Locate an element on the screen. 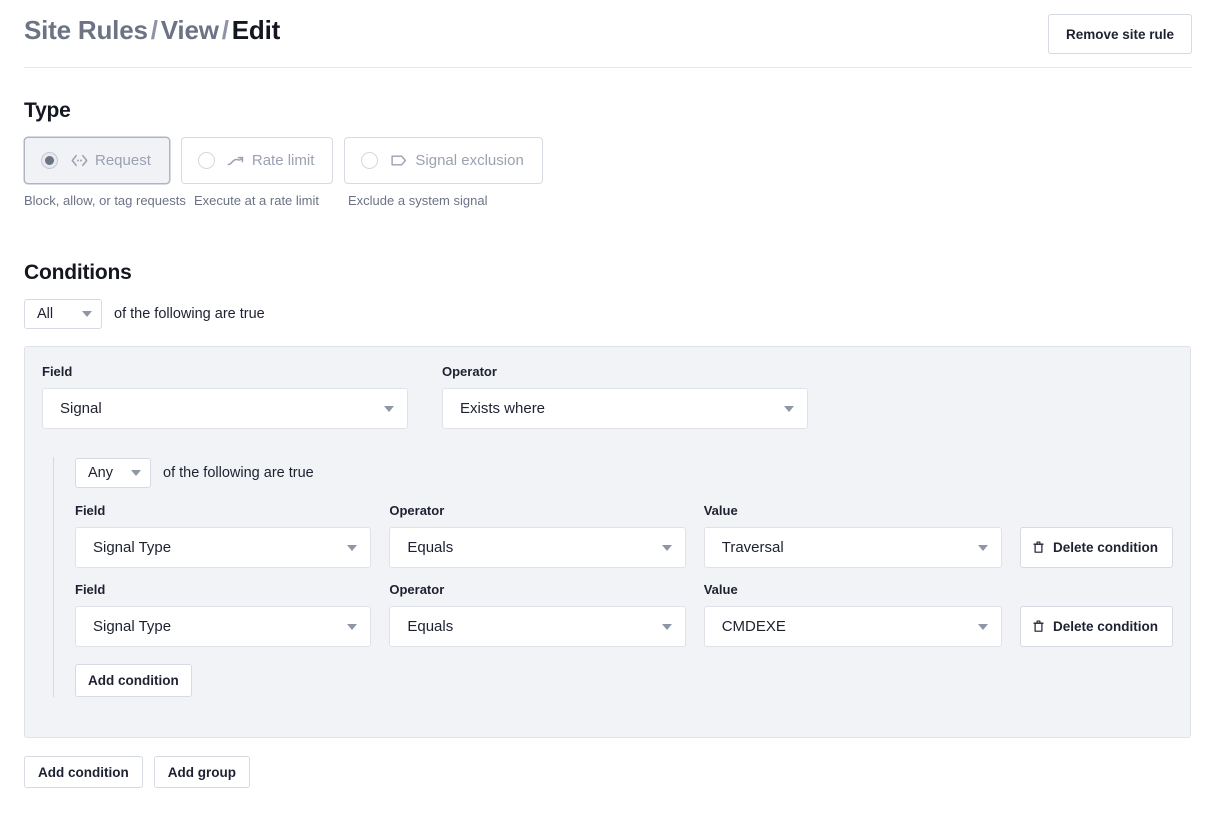  type-option-request-label: Request is located at coordinates (123, 160).